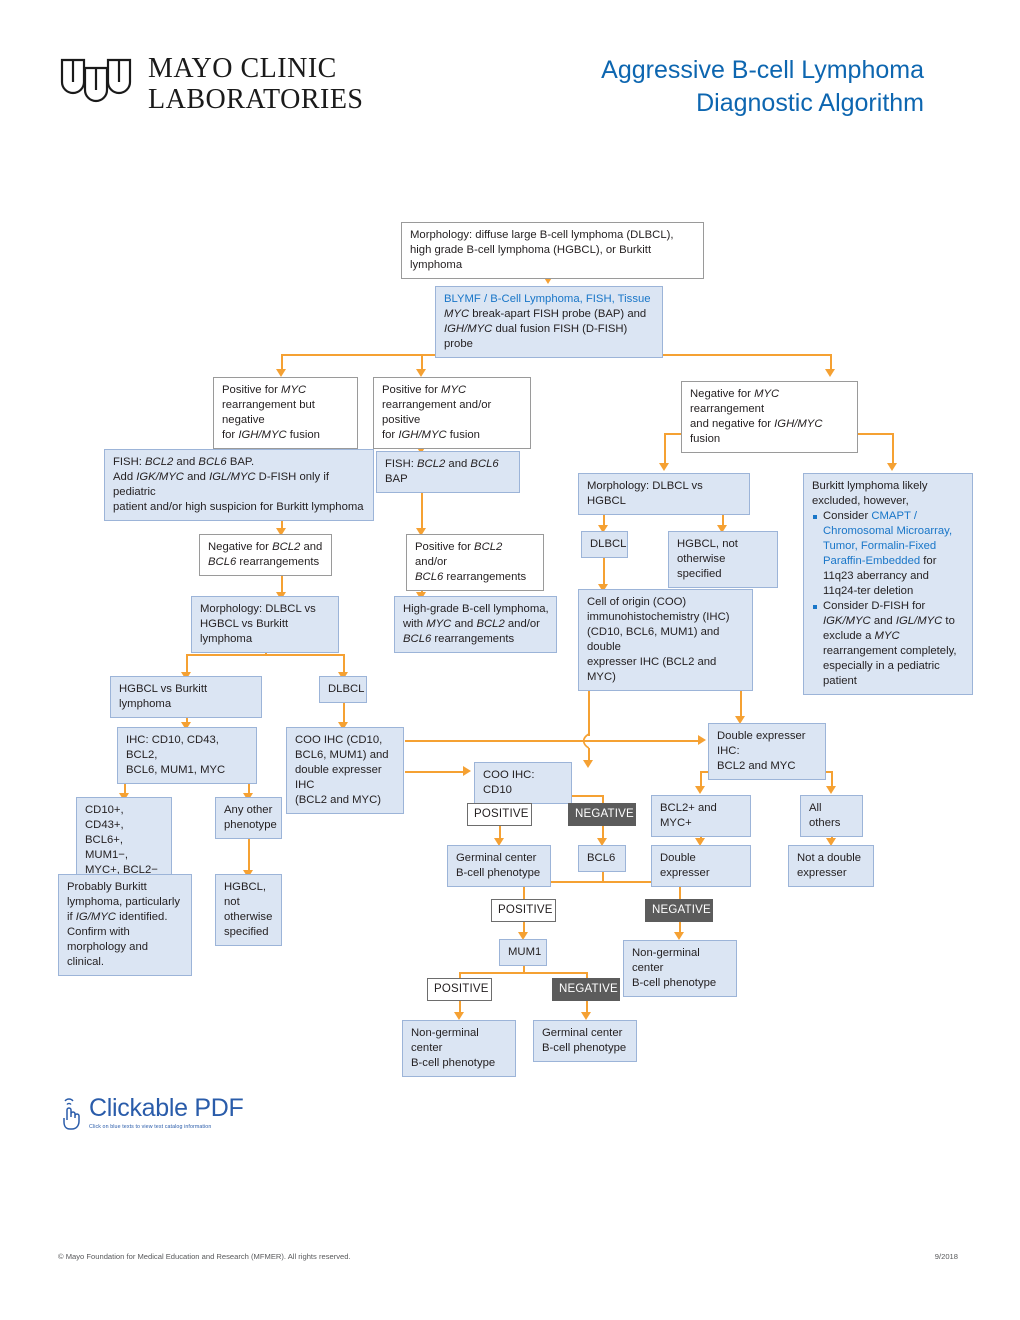  What do you see at coordinates (71, 1114) in the screenshot?
I see `pointing-hand-icon` at bounding box center [71, 1114].